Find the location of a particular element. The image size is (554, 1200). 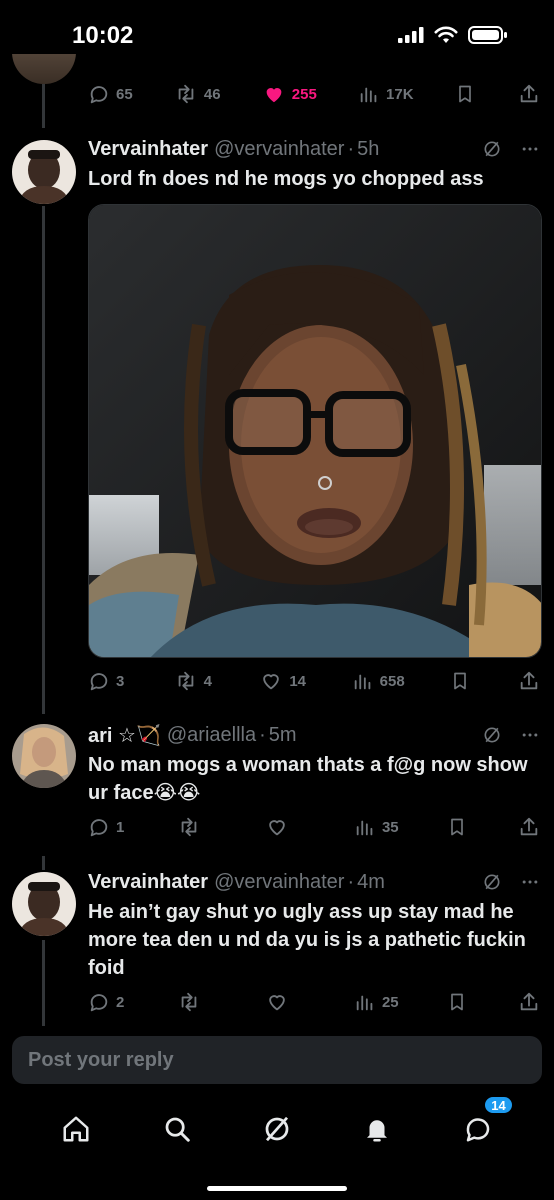

repost-count: 46 is located at coordinates (212, 94).